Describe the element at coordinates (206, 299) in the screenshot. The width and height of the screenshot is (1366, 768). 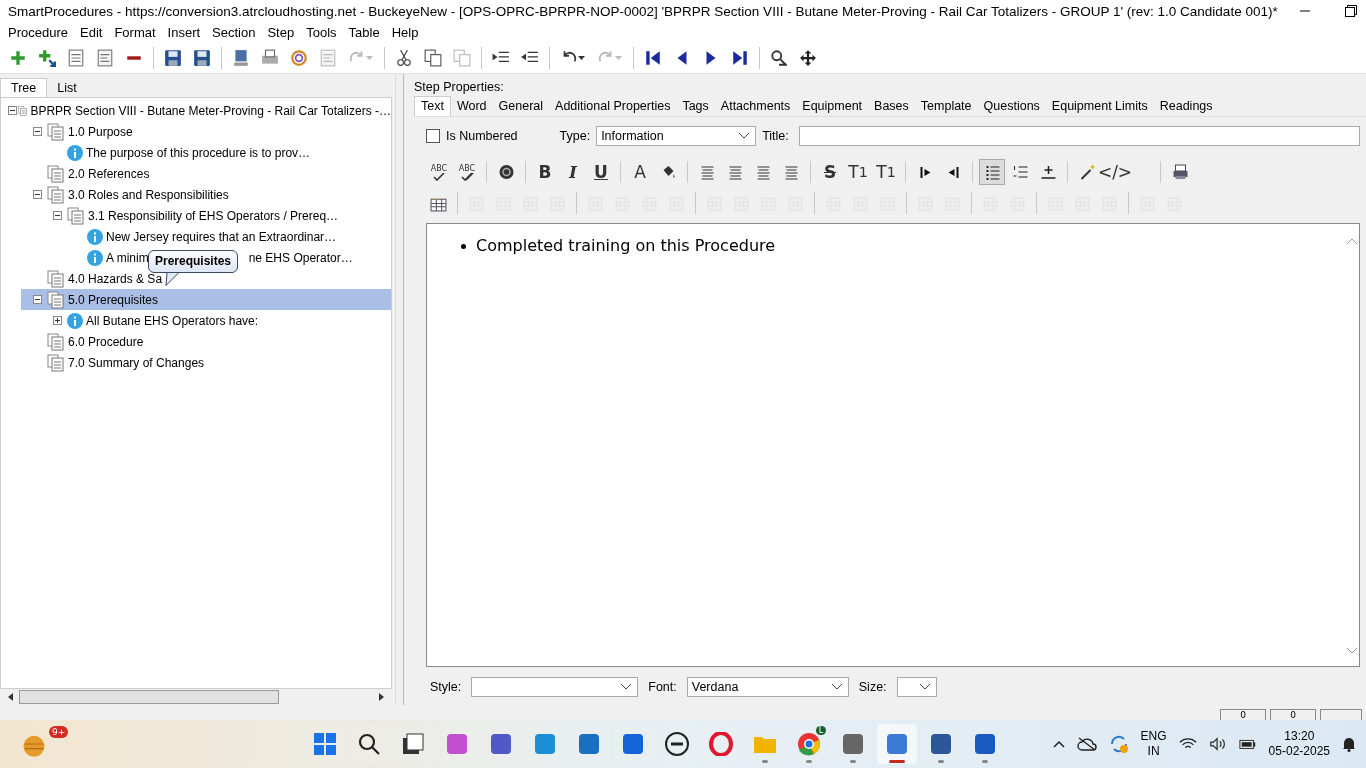
I see `tree-row: 5.0 Prerequisites` at that location.